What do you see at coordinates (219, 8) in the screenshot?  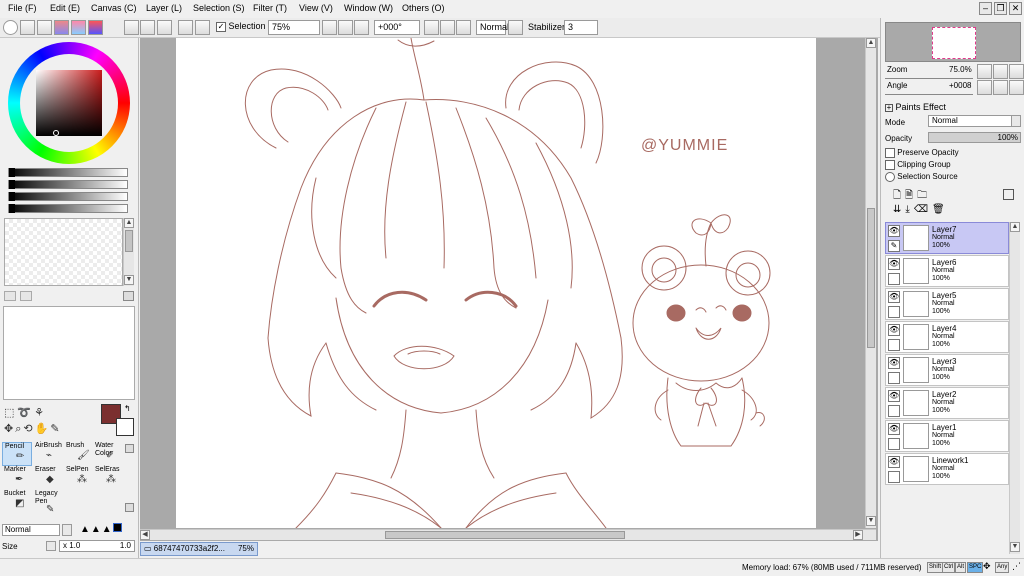 I see `menu-selection: Selection (S)` at bounding box center [219, 8].